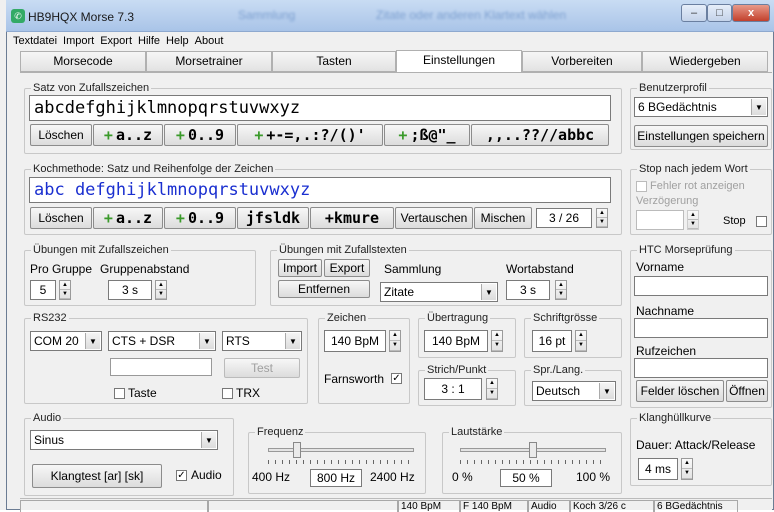 This screenshot has width=774, height=512. What do you see at coordinates (574, 391) in the screenshot?
I see `language-select: Deutsch ▼` at bounding box center [574, 391].